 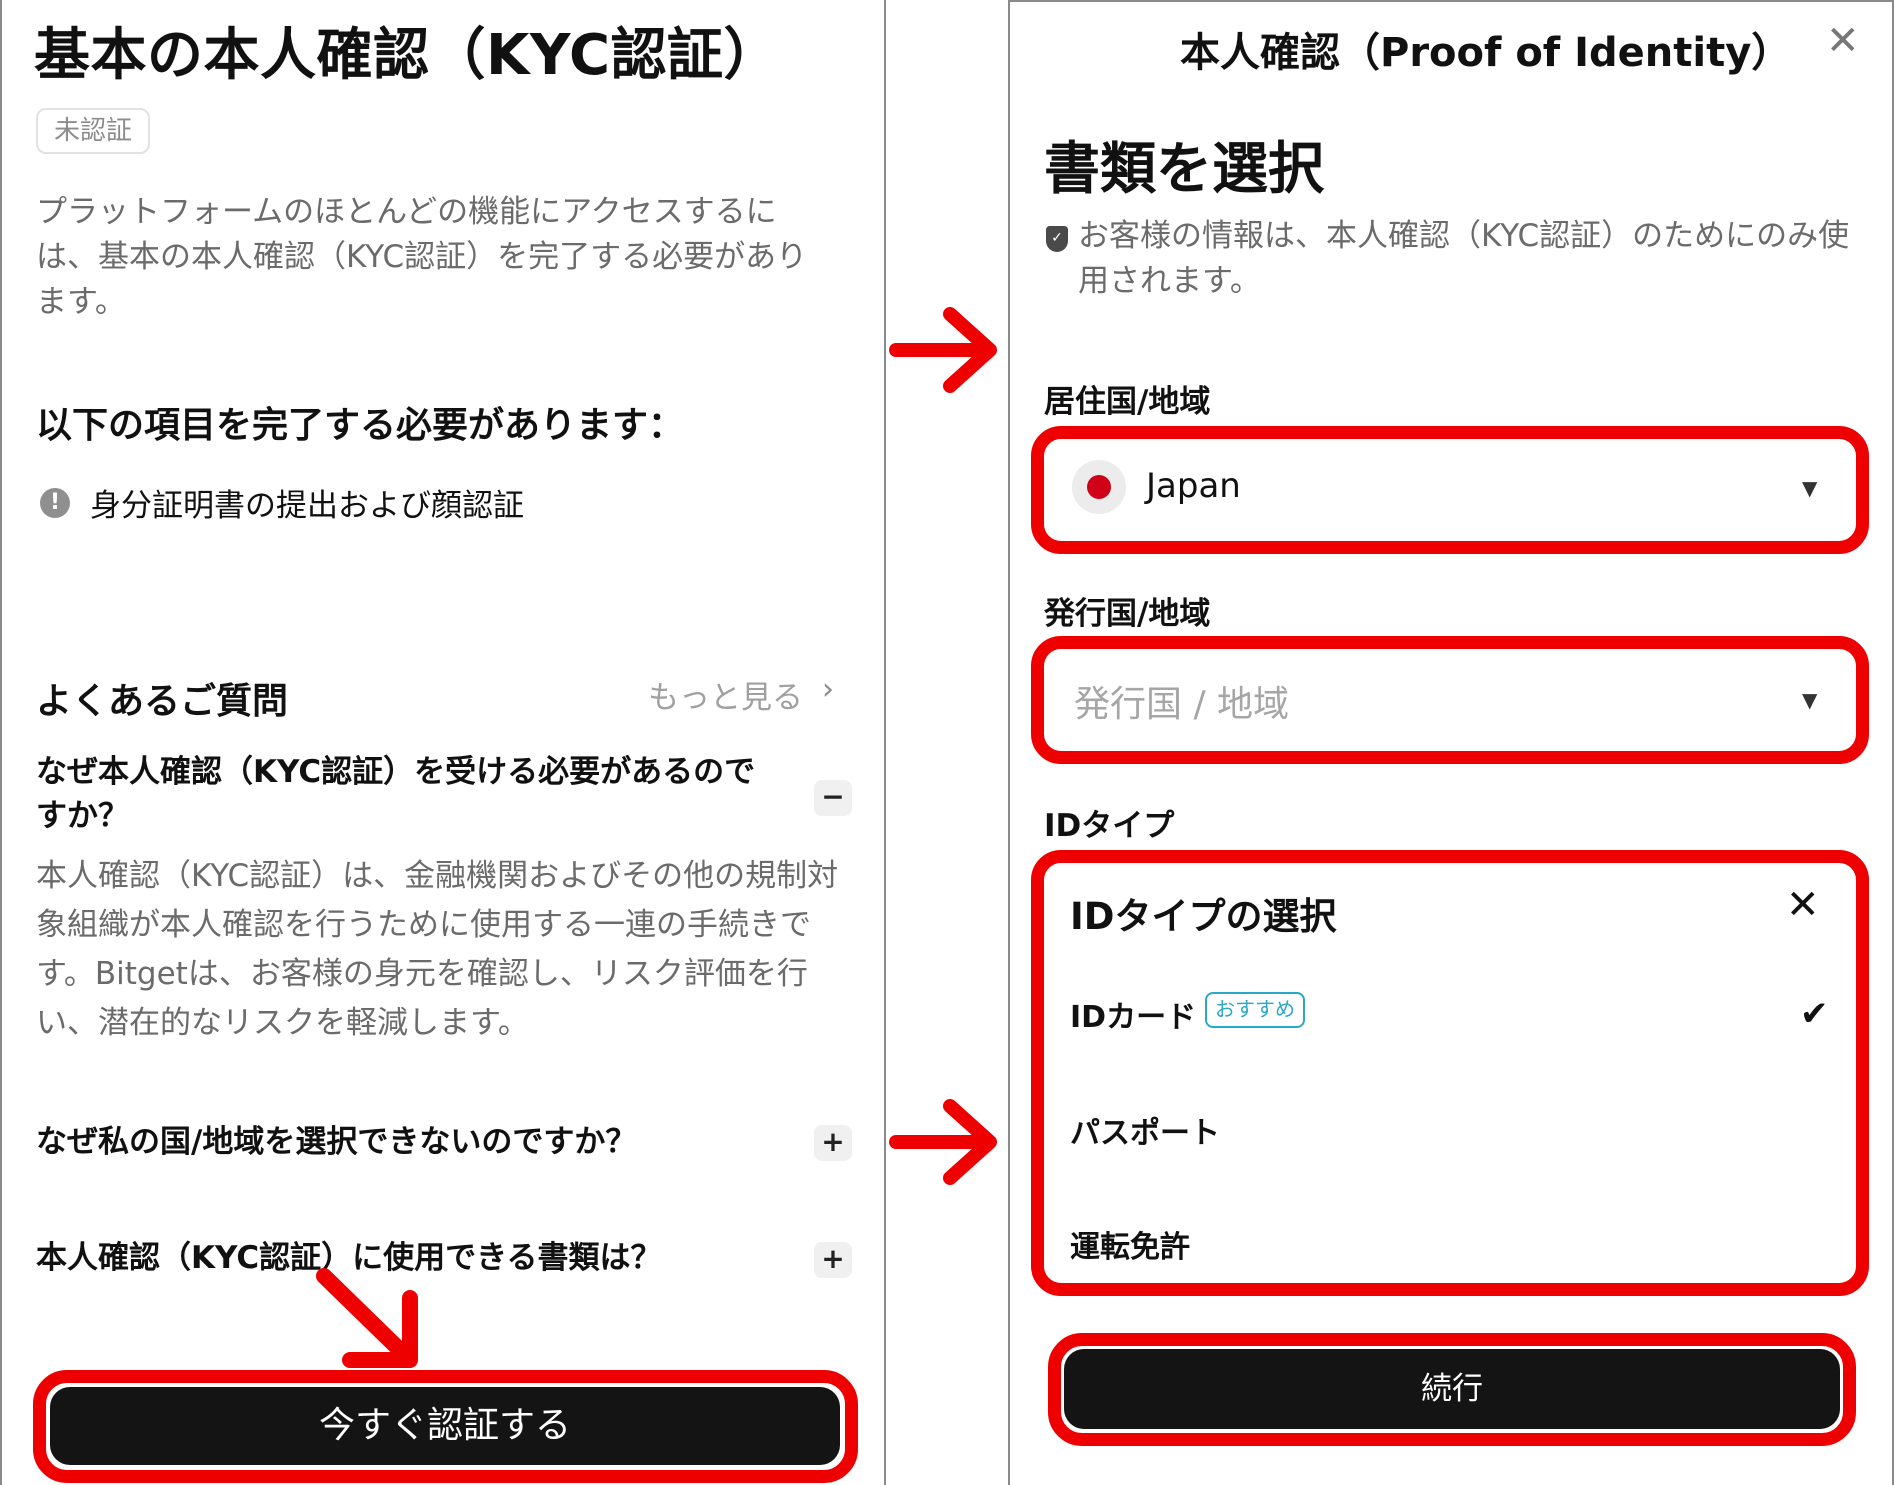 What do you see at coordinates (416, 1142) in the screenshot?
I see `faq-question: なぜ私の国/地域を選択できないのですか？` at bounding box center [416, 1142].